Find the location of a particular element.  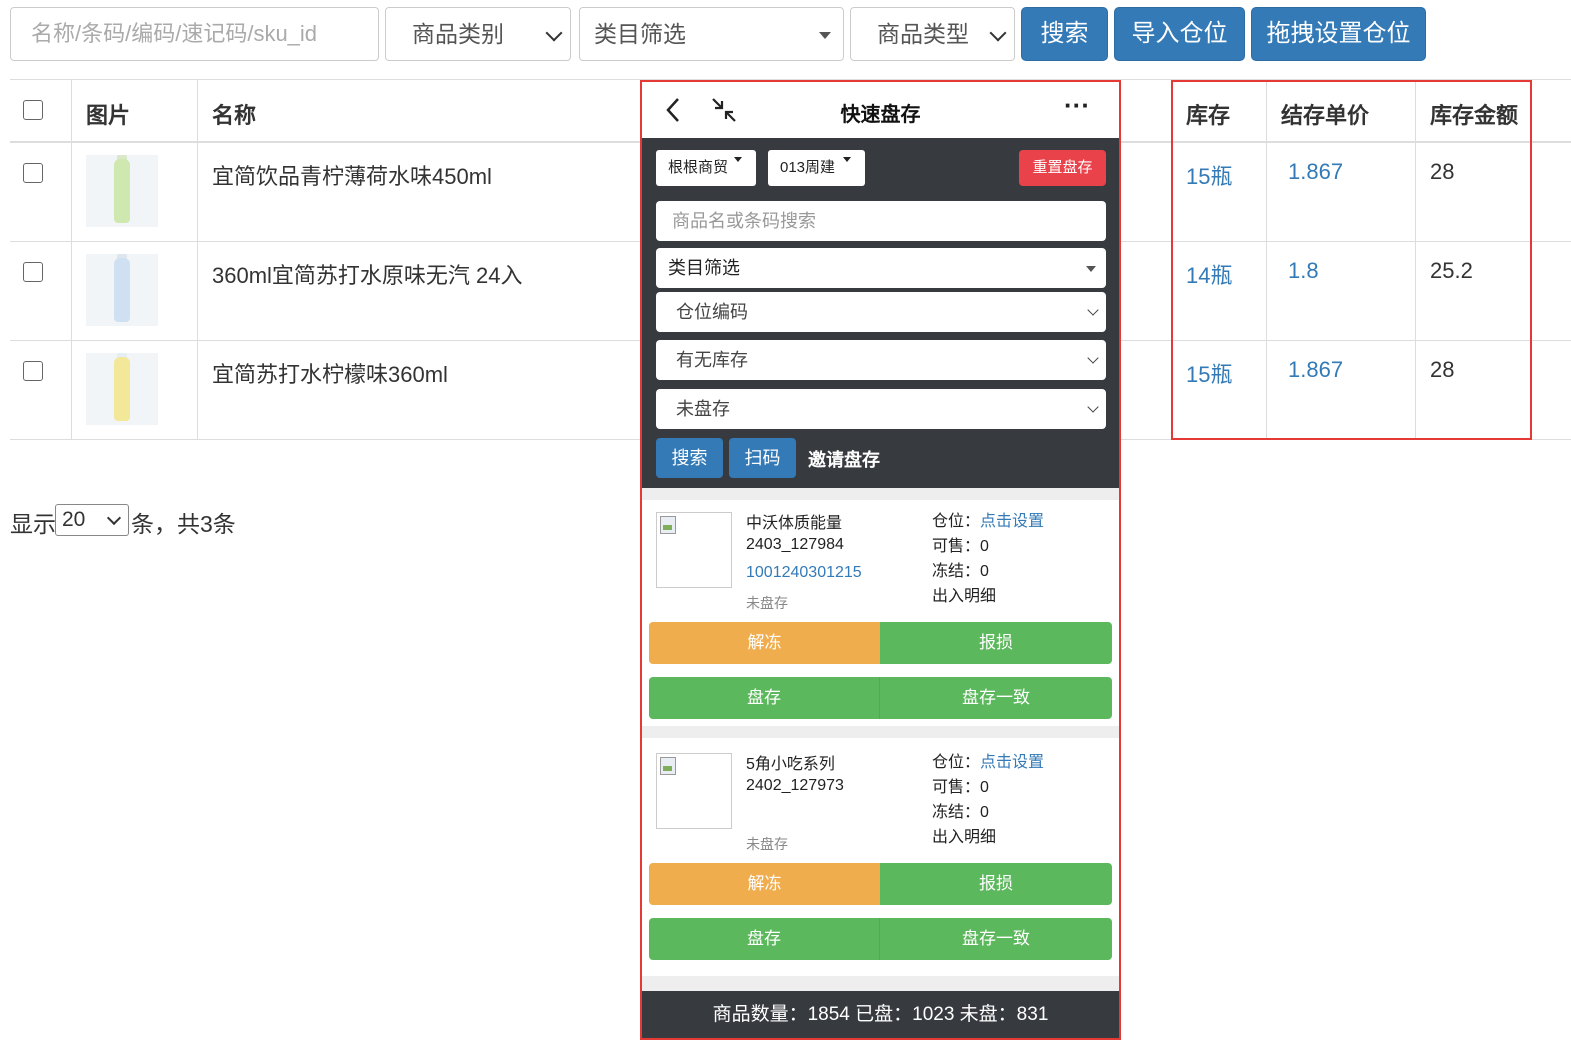

search-button: 搜索 is located at coordinates (1064, 34).